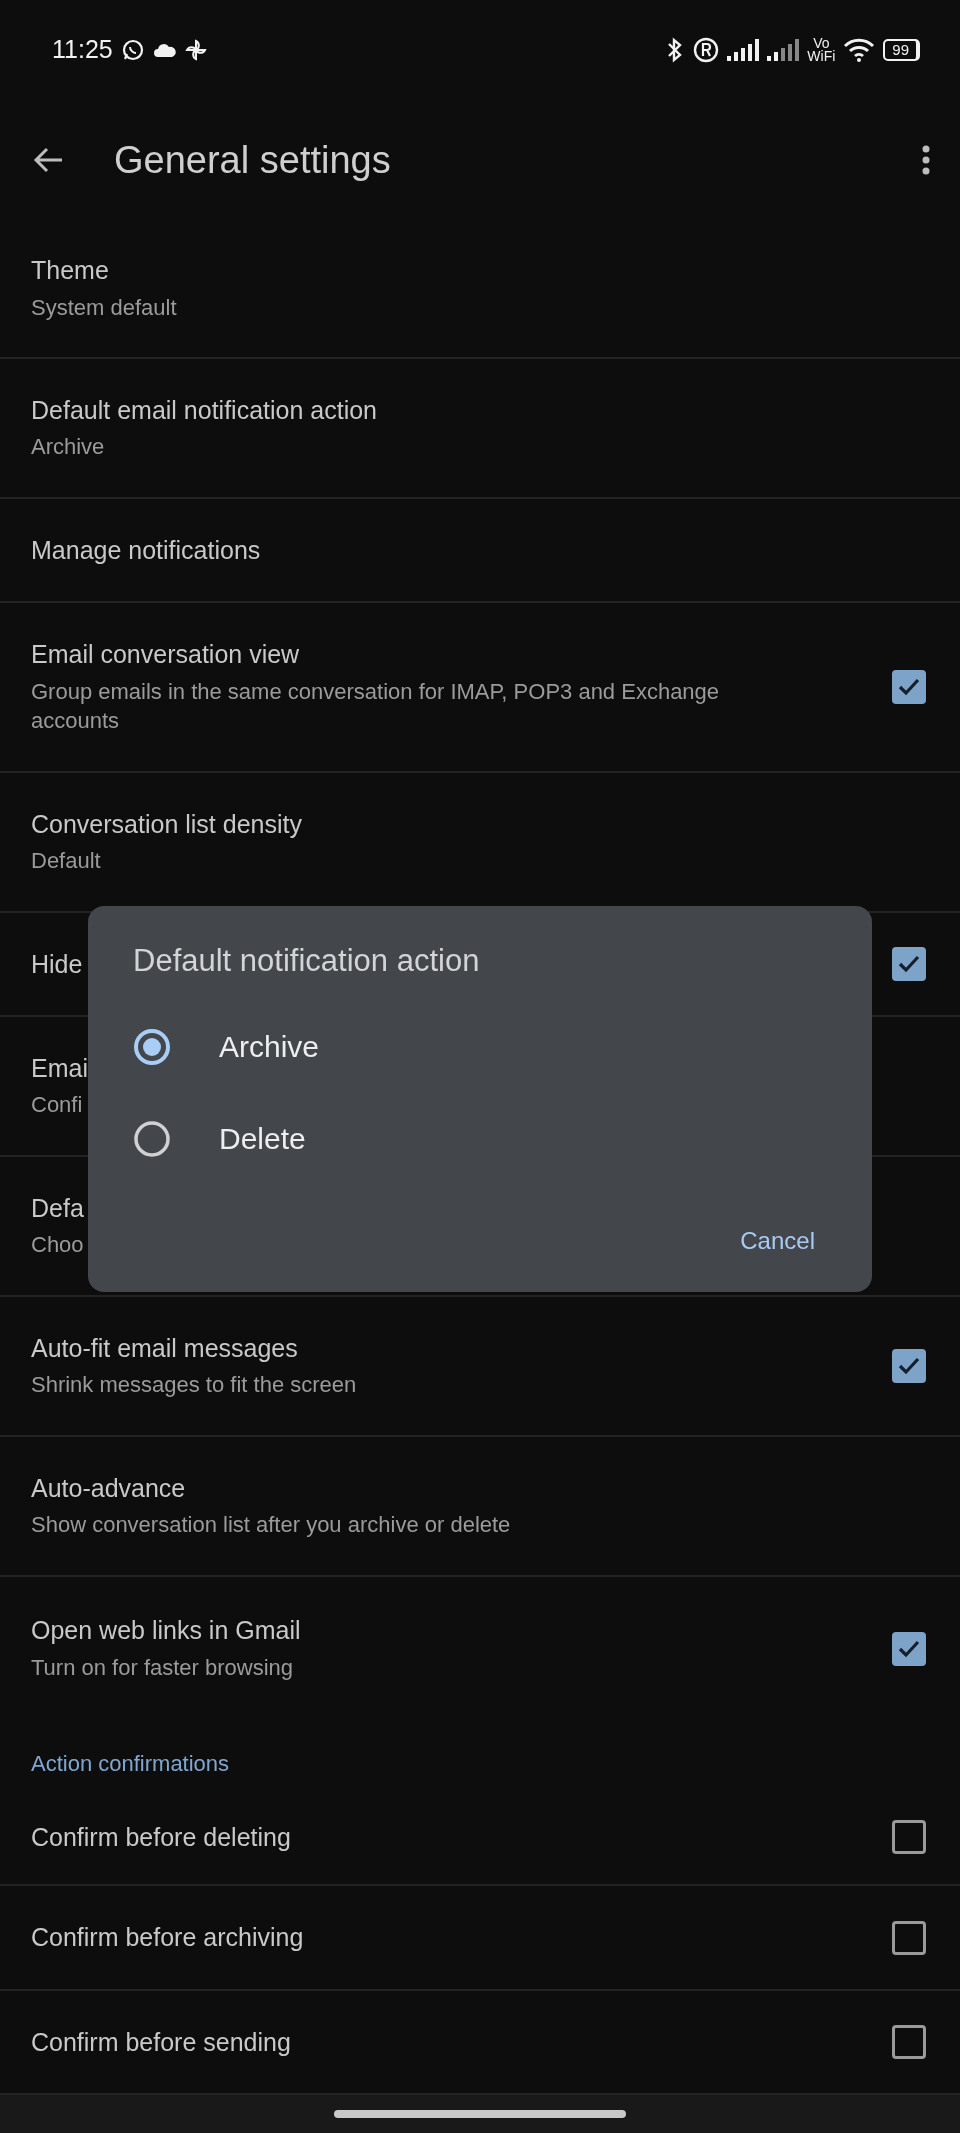 The height and width of the screenshot is (2133, 960). What do you see at coordinates (161, 2042) in the screenshot?
I see `setting-title: Confirm before sending` at bounding box center [161, 2042].